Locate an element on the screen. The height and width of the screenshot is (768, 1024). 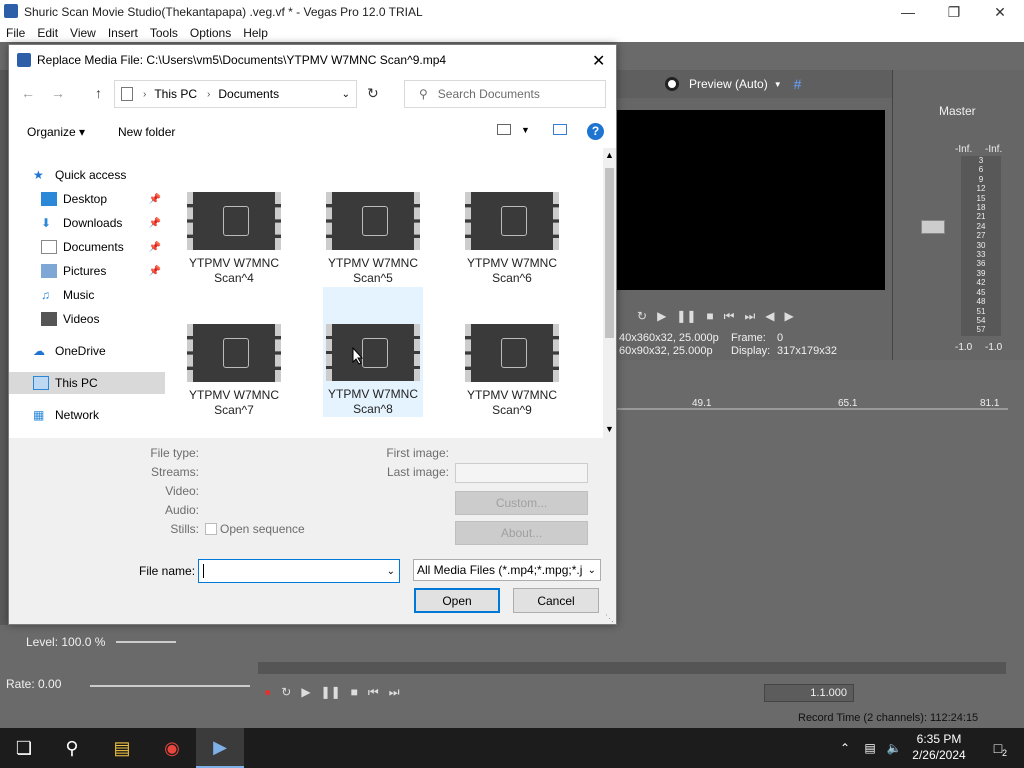
search-box: ⚲ Search Documents is located at coordinates (505, 94).